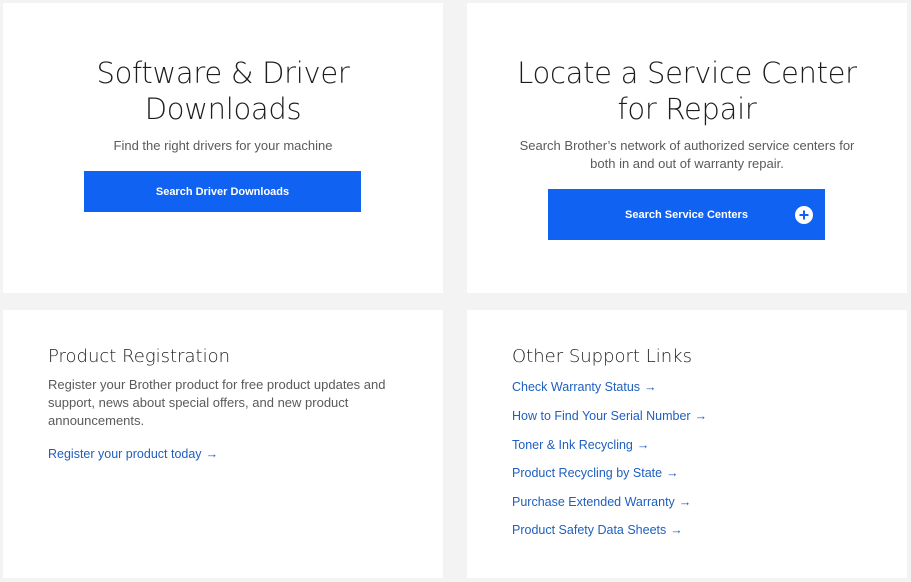 The width and height of the screenshot is (911, 582). Describe the element at coordinates (572, 445) in the screenshot. I see `link-label: Toner & Ink Recycling` at that location.